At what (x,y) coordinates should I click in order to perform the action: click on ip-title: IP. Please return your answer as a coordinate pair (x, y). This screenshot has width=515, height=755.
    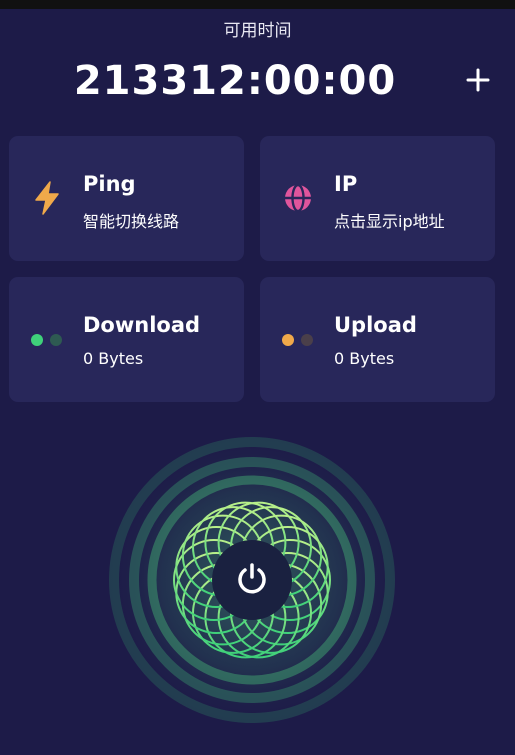
    Looking at the image, I should click on (346, 184).